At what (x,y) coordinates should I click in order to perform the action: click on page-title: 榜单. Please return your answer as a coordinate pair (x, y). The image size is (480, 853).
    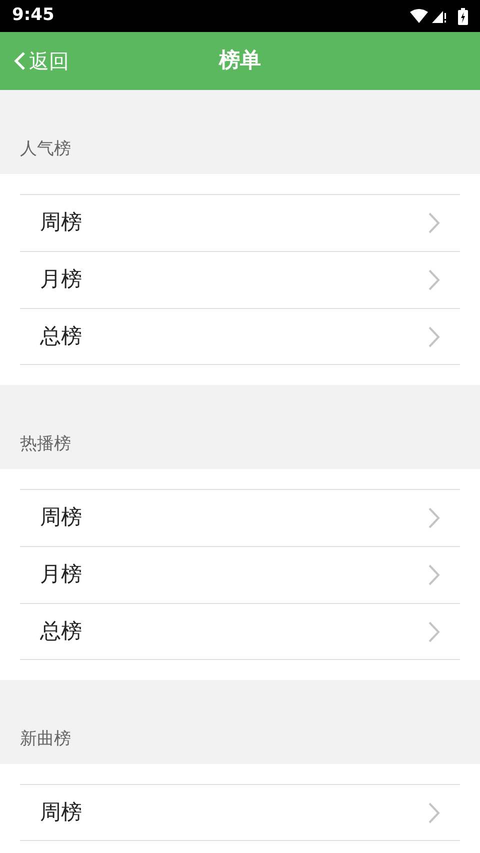
    Looking at the image, I should click on (240, 60).